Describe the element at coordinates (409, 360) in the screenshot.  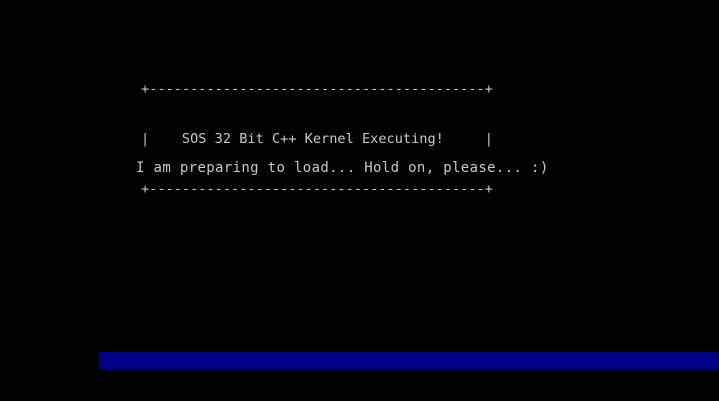
I see `progress-bar` at that location.